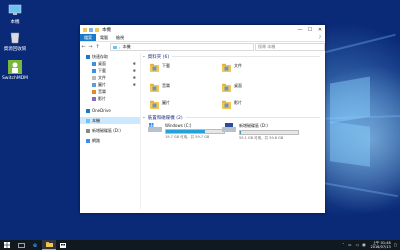  What do you see at coordinates (110, 56) in the screenshot?
I see `nav-item: 快速存取` at bounding box center [110, 56].